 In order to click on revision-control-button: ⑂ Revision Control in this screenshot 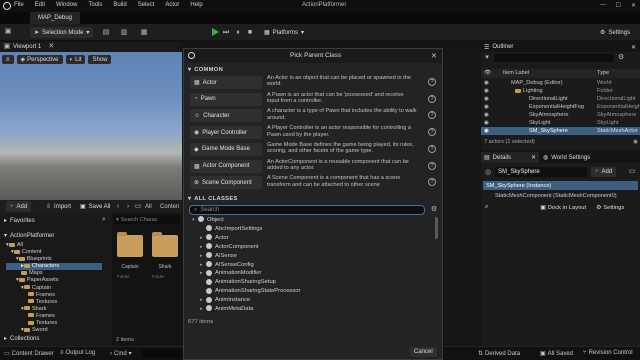, I will do `click(608, 353)`.